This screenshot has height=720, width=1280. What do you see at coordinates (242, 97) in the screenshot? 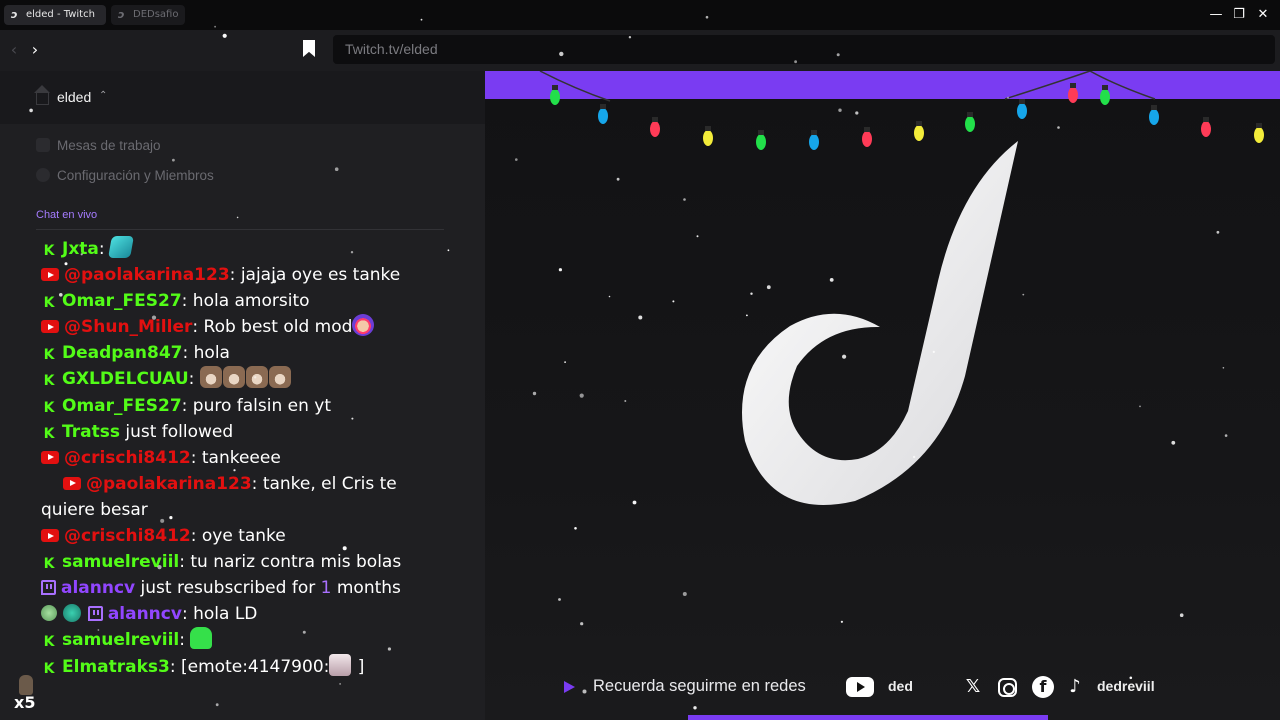
I see `workspace-header: elded ⌃` at bounding box center [242, 97].